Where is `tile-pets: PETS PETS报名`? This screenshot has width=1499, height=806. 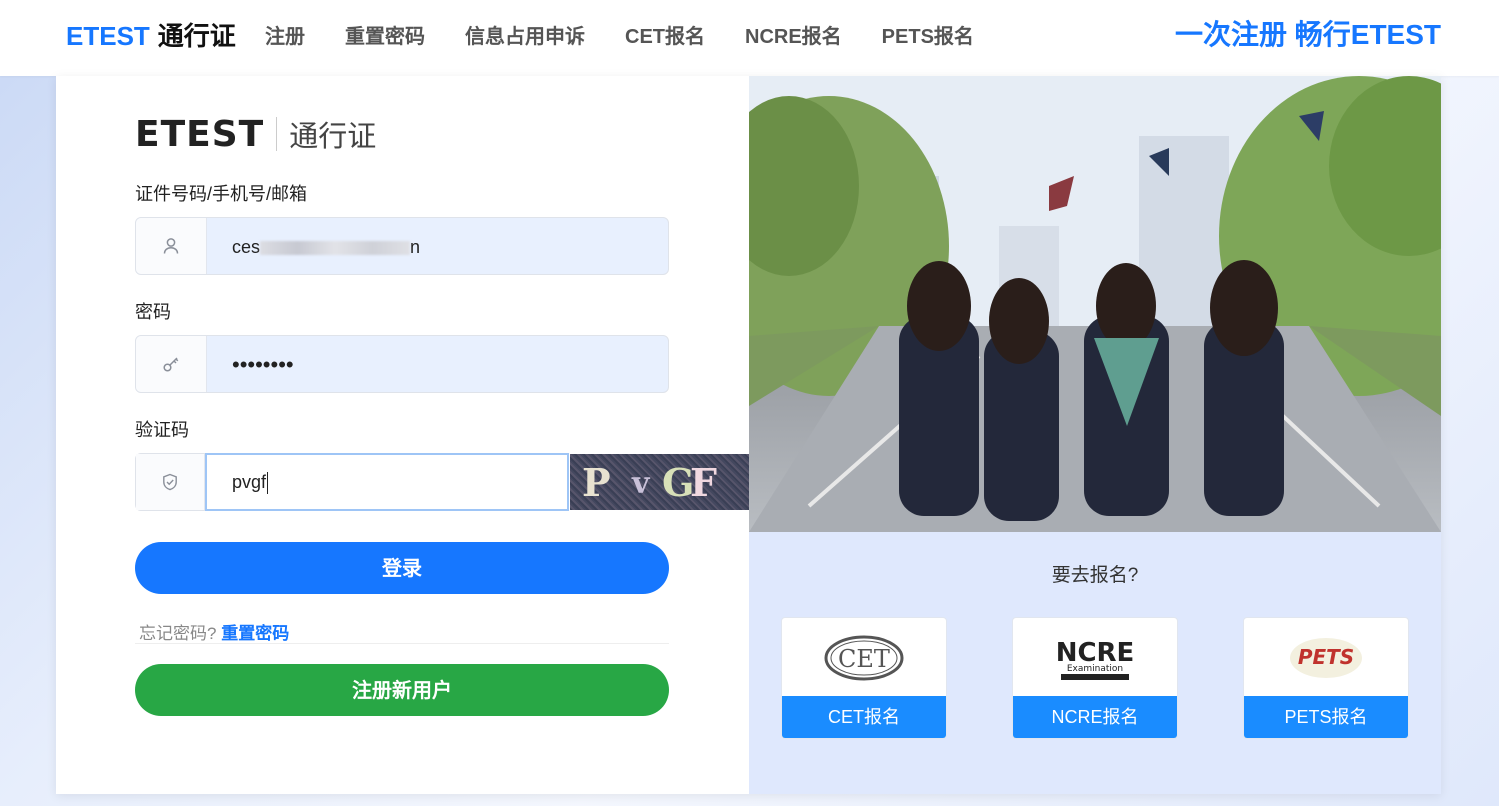 tile-pets: PETS PETS报名 is located at coordinates (1326, 678).